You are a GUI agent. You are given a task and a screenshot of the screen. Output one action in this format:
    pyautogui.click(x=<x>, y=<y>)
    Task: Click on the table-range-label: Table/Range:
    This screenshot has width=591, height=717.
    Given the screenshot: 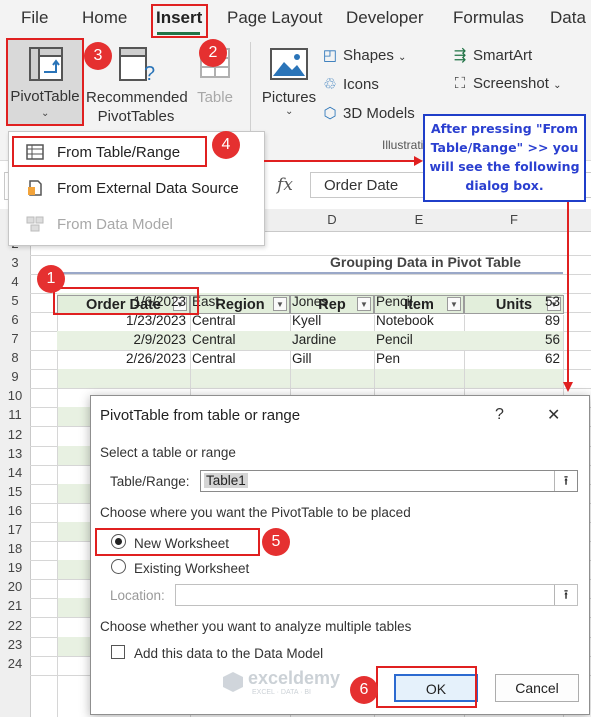 What is the action you would take?
    pyautogui.click(x=150, y=481)
    